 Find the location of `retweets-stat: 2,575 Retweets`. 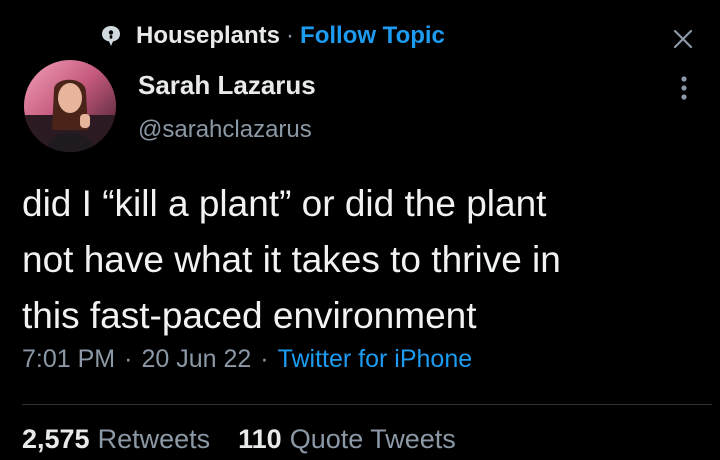

retweets-stat: 2,575 Retweets is located at coordinates (116, 439).